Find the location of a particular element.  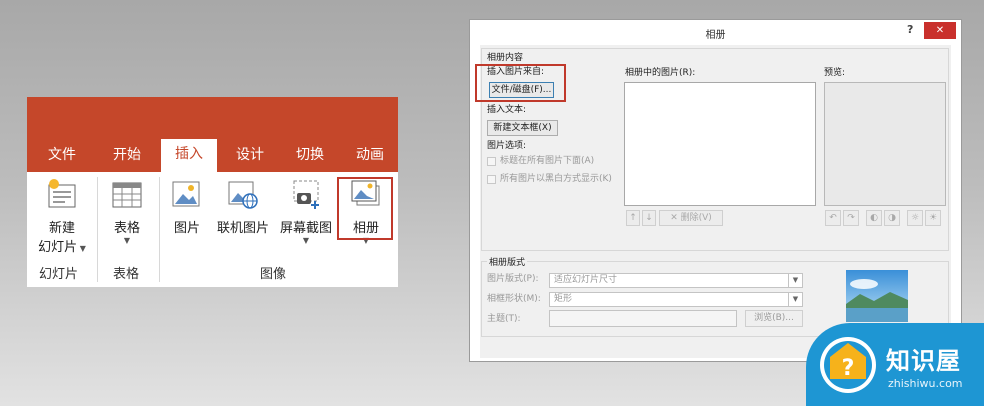

brightness-up-icon: ☼ is located at coordinates (915, 218).